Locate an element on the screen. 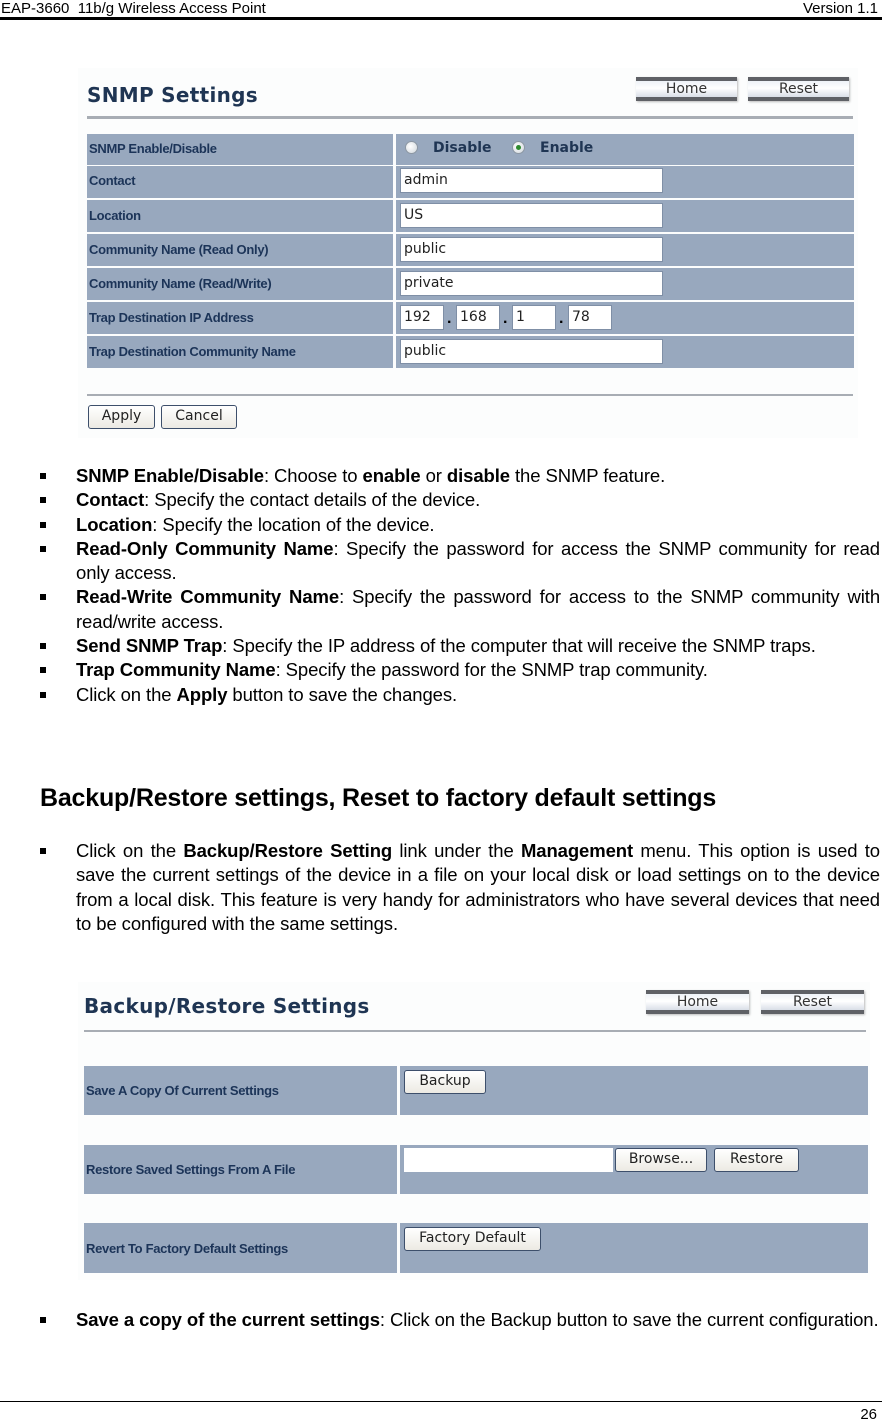 The width and height of the screenshot is (882, 1424). trap-ip-octet-4: 78 is located at coordinates (590, 317).